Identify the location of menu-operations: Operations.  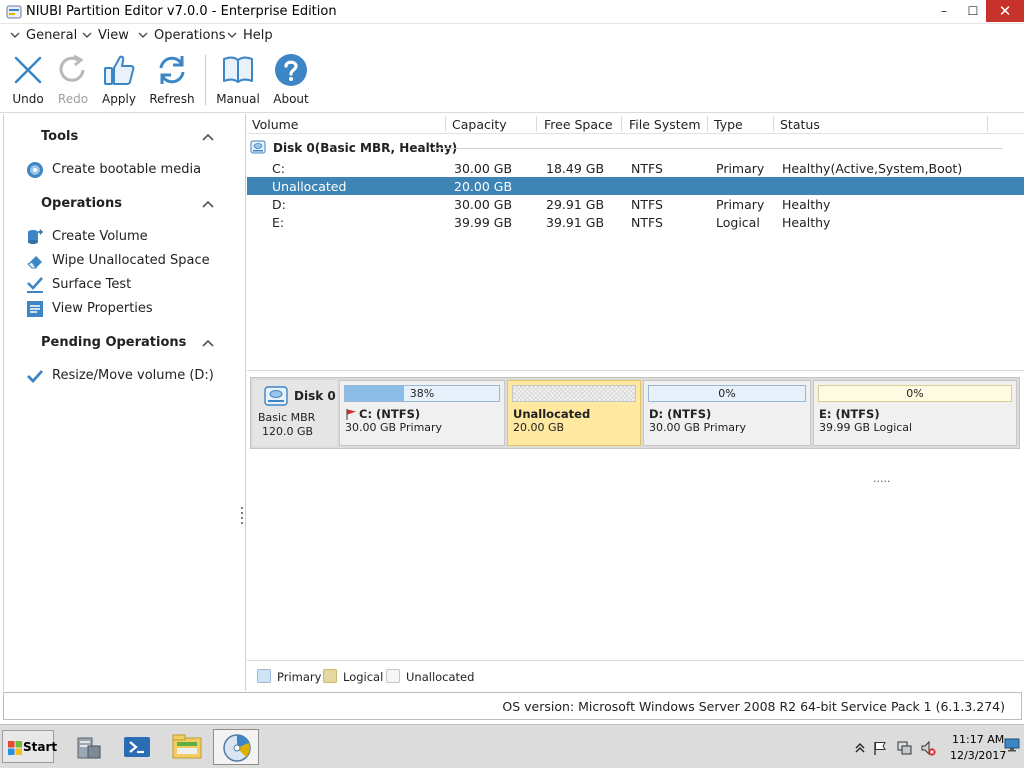
(181, 35).